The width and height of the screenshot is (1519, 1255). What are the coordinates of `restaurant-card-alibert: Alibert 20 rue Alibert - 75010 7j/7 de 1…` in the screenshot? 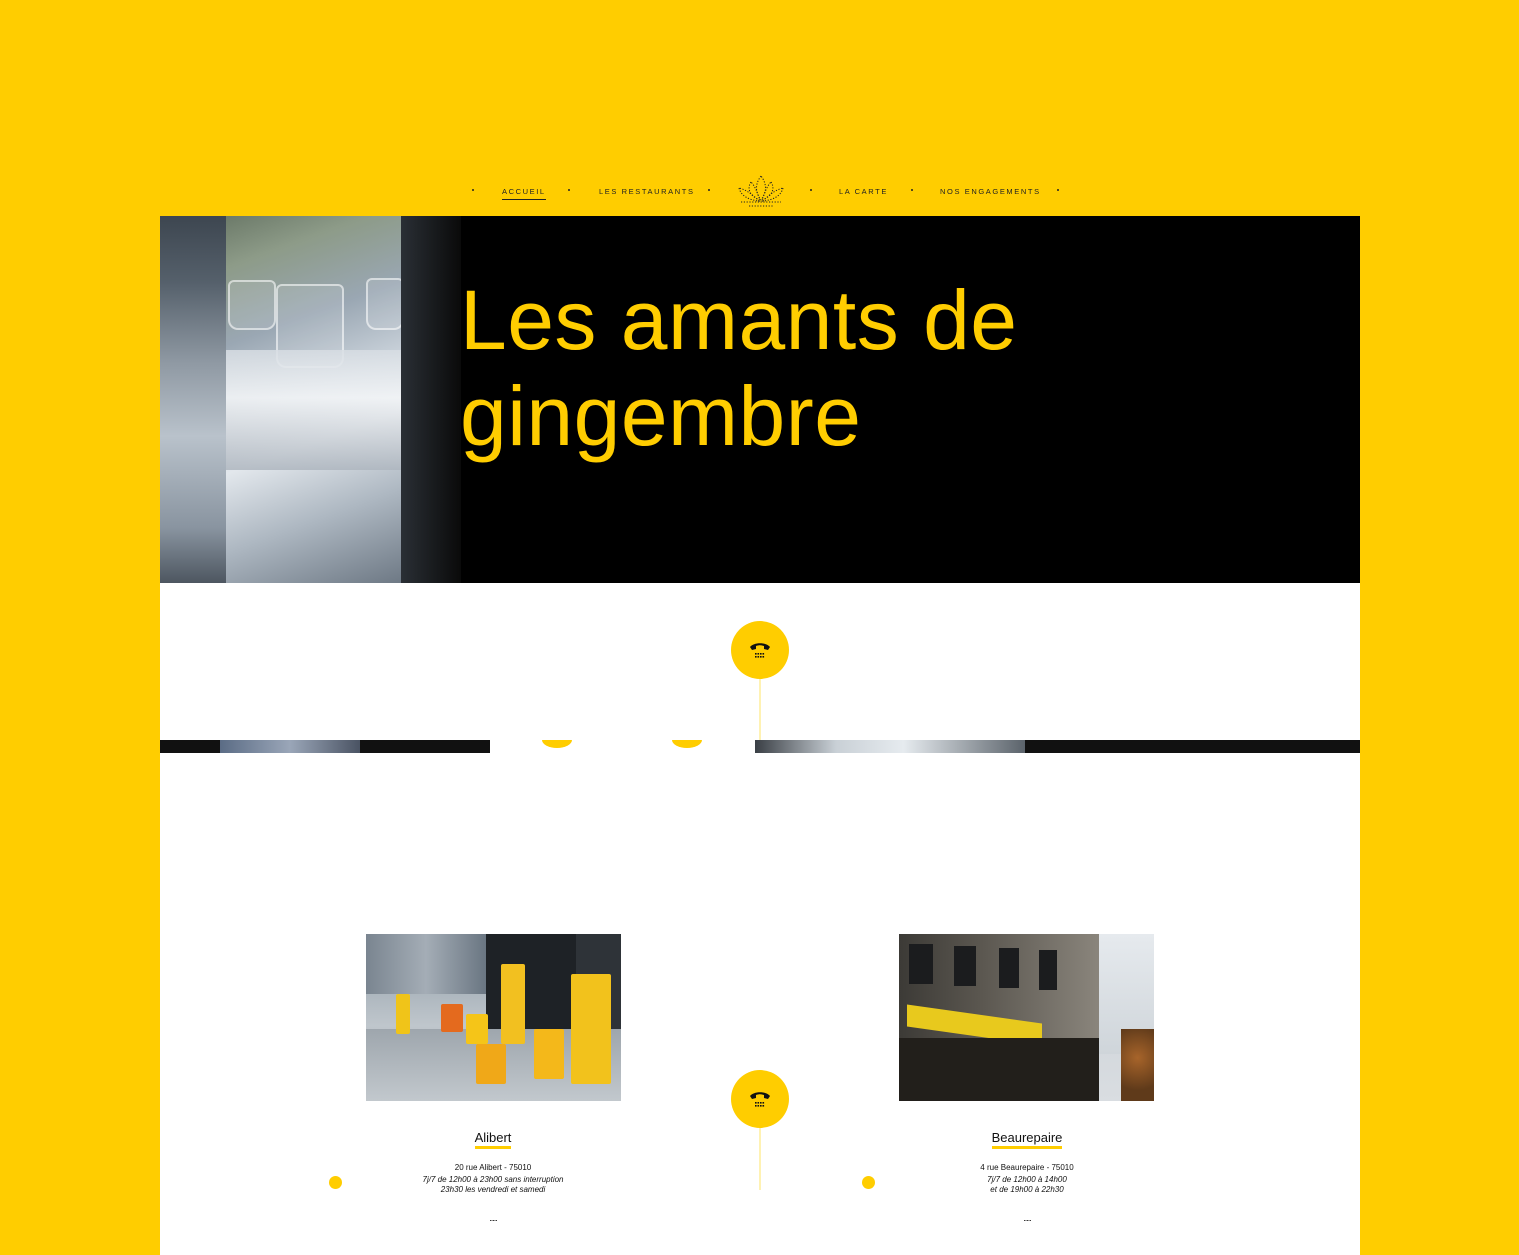 It's located at (493, 1094).